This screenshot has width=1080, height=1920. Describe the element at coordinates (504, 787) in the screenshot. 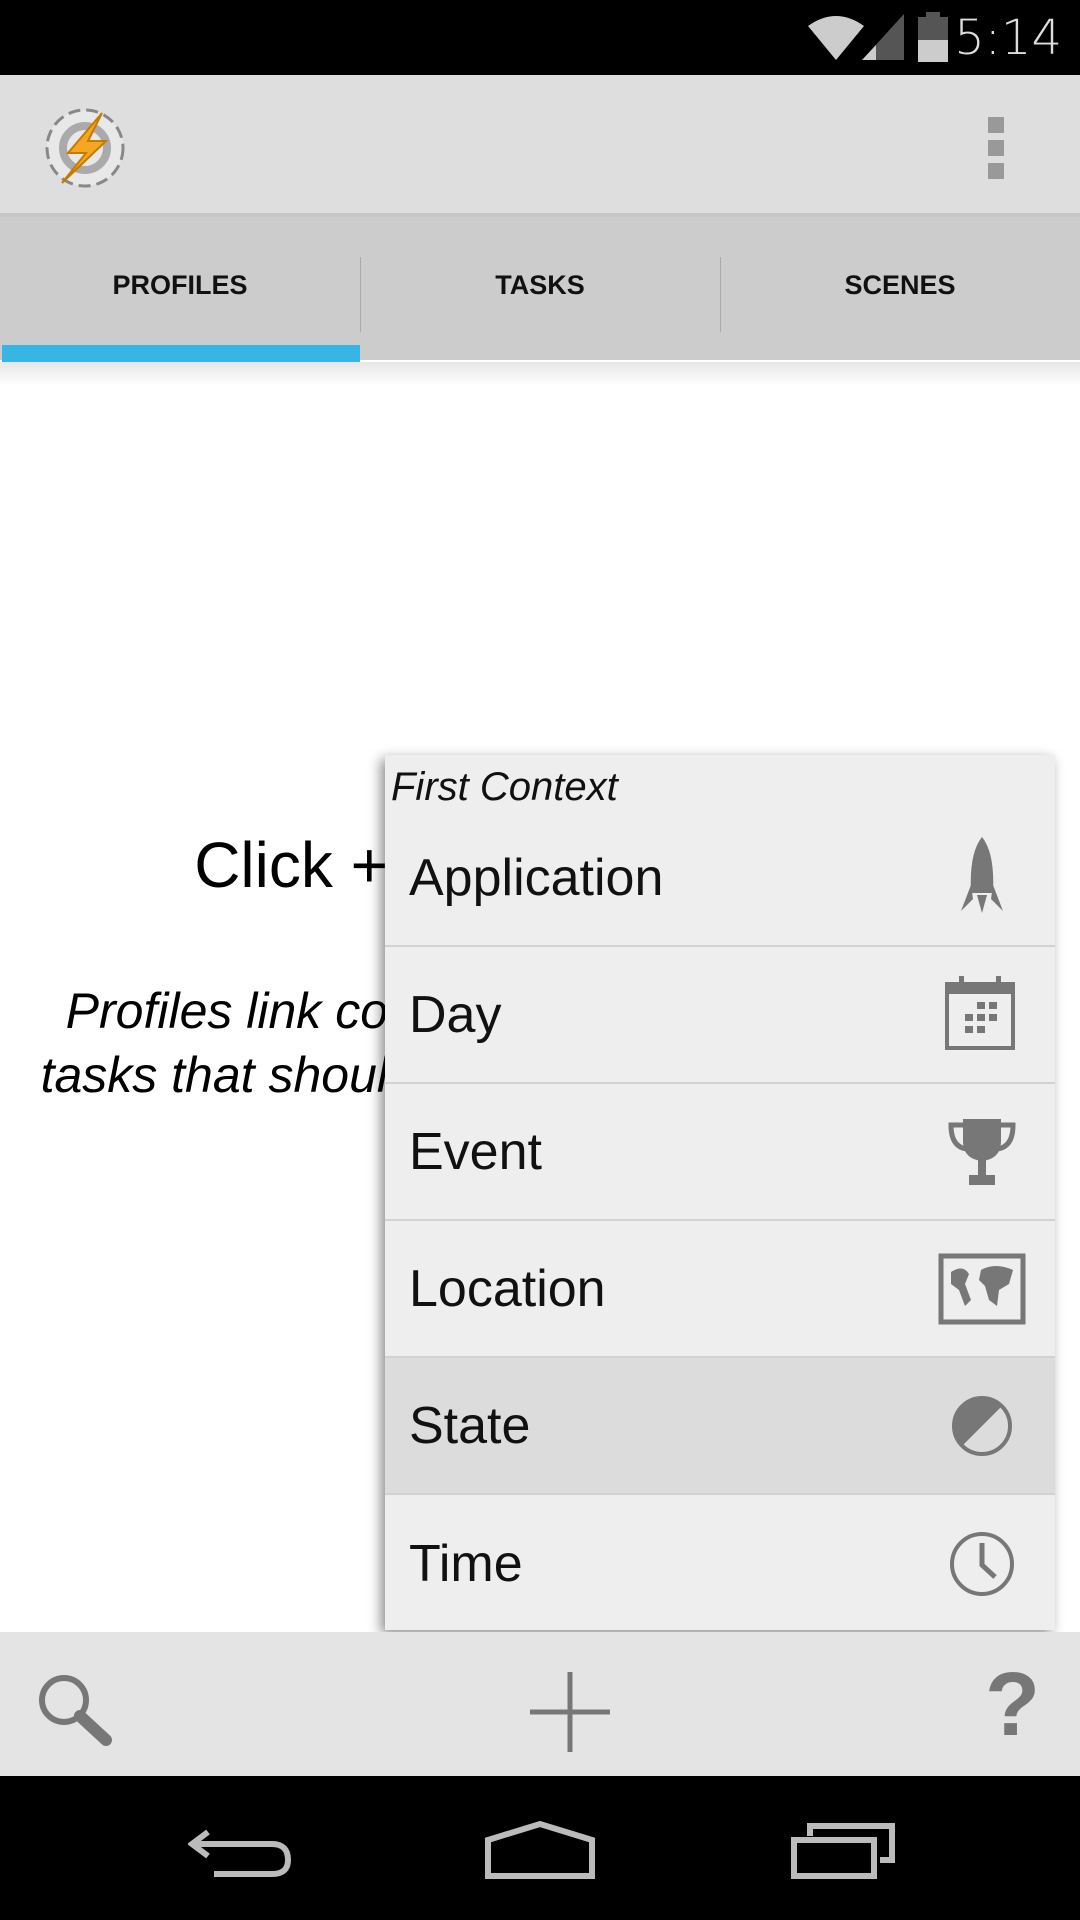

I see `menu-title: First Context` at that location.